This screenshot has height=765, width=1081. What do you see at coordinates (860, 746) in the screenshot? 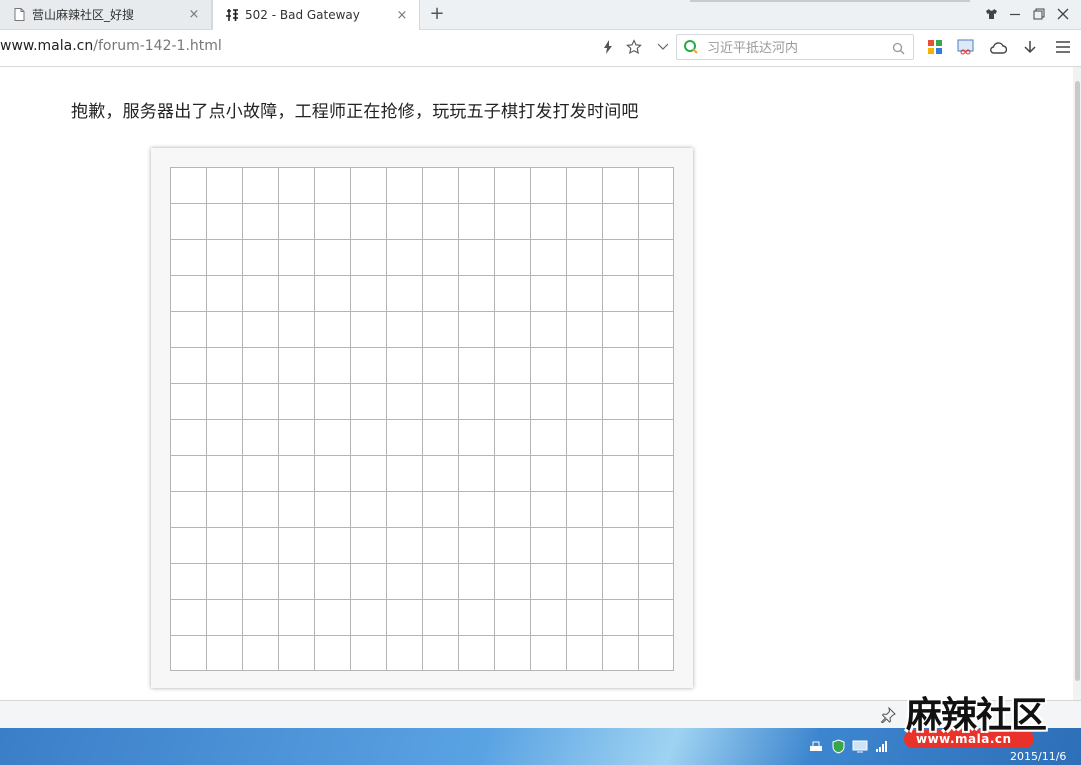
I see `monitor-icon` at bounding box center [860, 746].